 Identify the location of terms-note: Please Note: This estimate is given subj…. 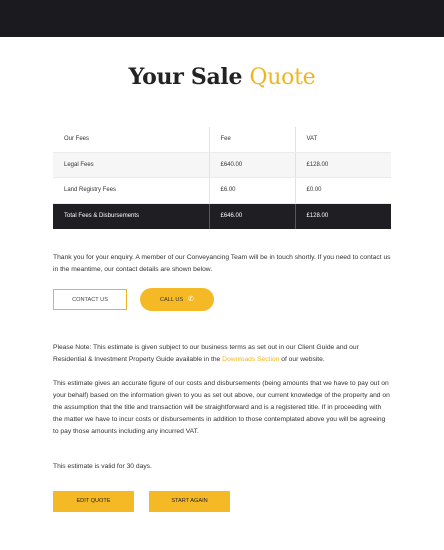
(222, 354).